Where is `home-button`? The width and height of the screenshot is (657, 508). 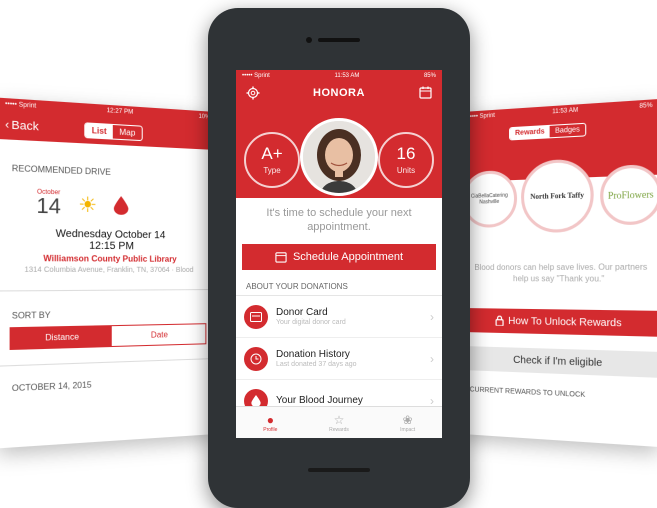
home-button is located at coordinates (339, 470).